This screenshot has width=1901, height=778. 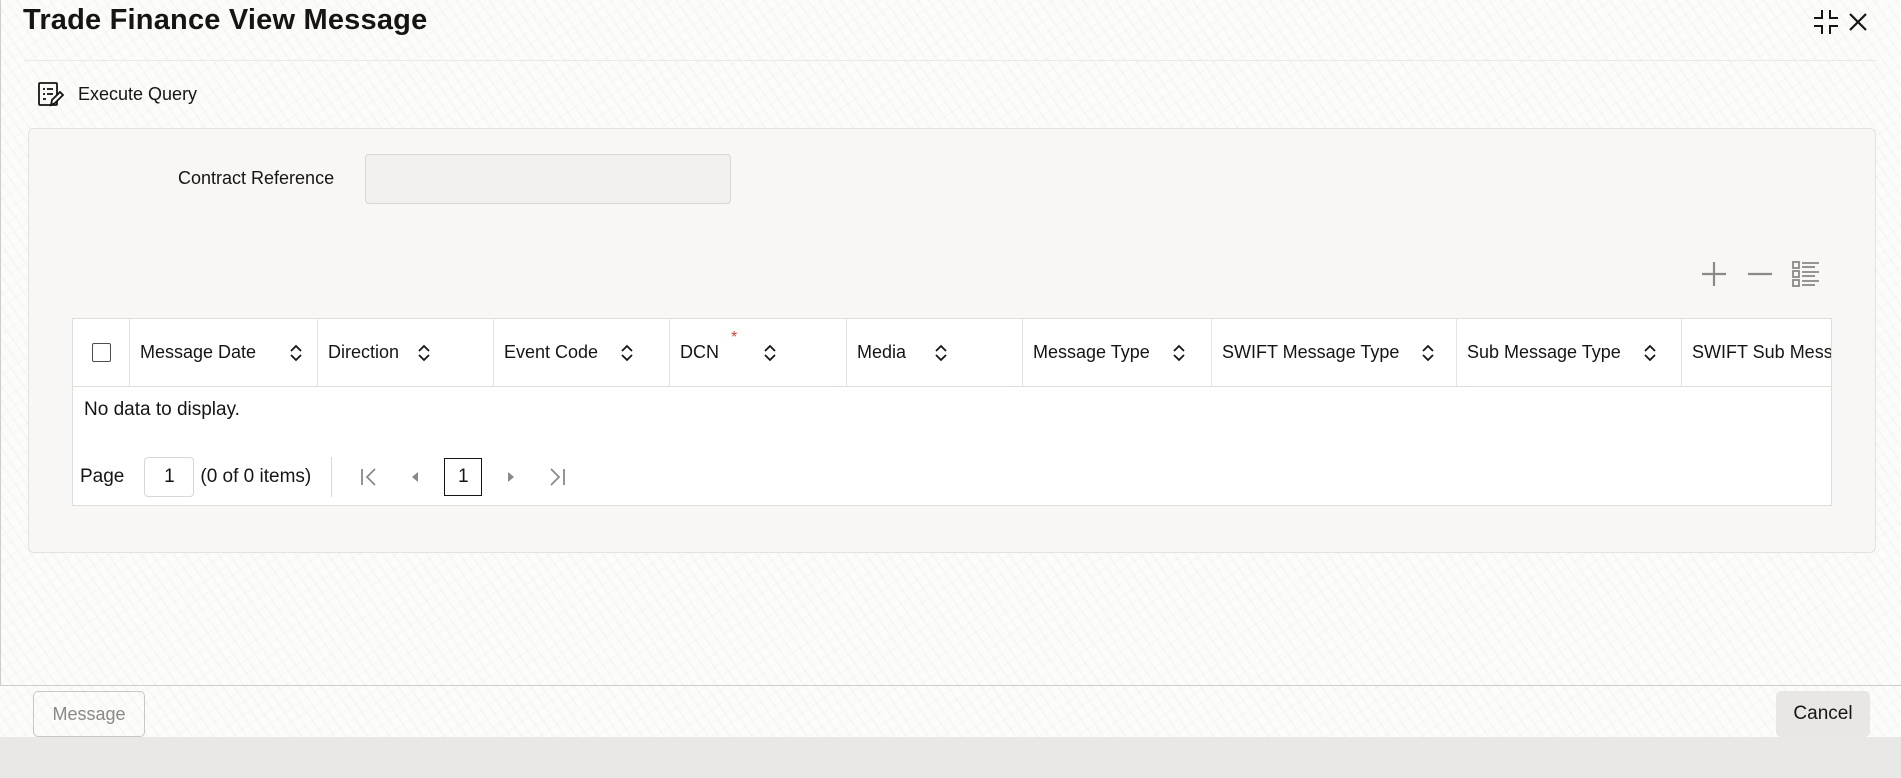 What do you see at coordinates (0, 343) in the screenshot?
I see `window-left-border` at bounding box center [0, 343].